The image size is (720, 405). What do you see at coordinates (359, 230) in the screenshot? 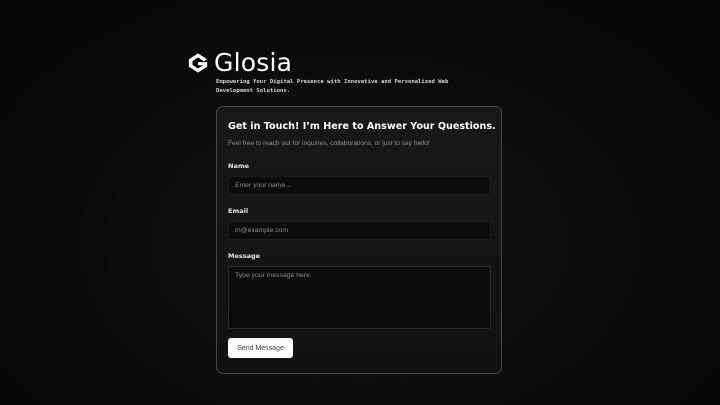
I see `email-field` at bounding box center [359, 230].